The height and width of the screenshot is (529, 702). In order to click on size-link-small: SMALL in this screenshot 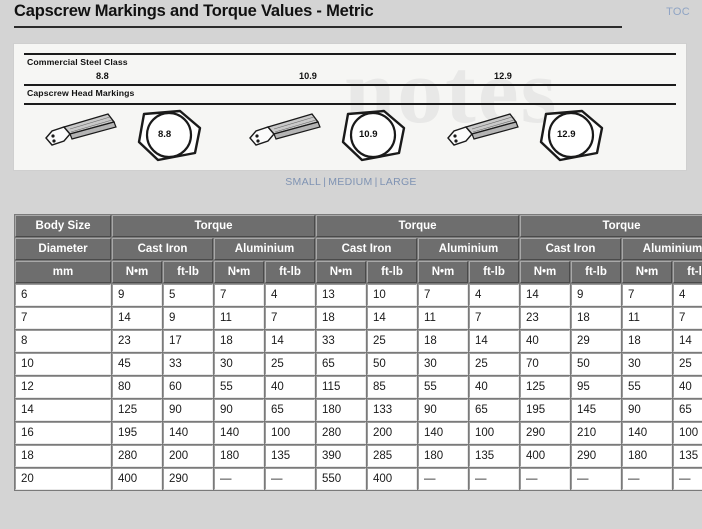, I will do `click(303, 182)`.